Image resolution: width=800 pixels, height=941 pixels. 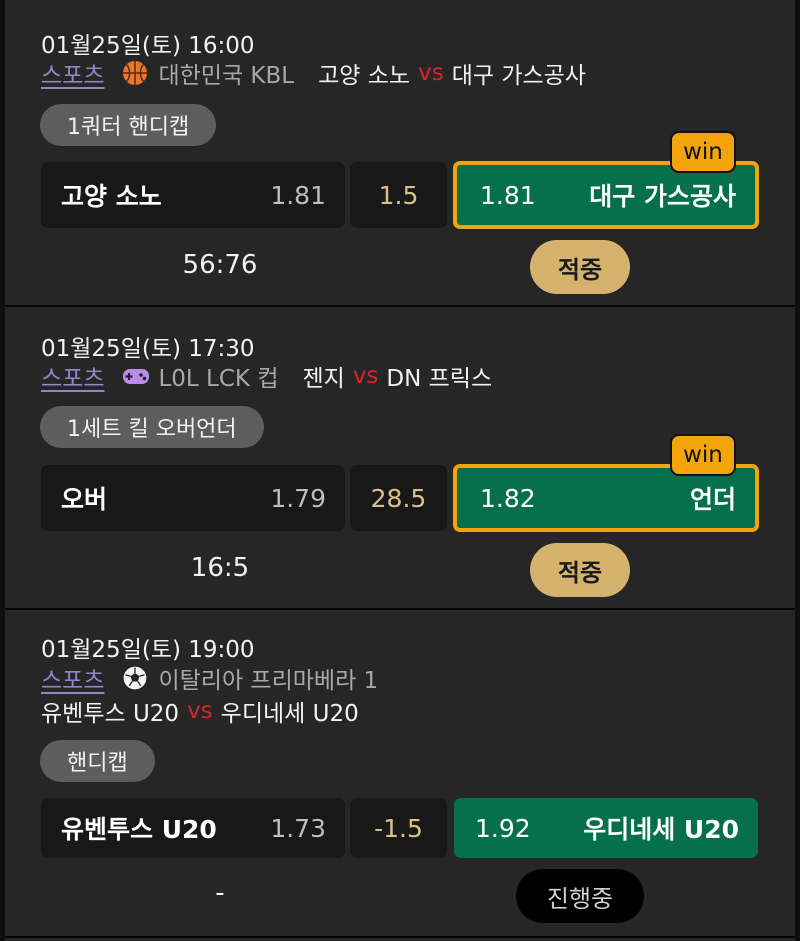 I want to click on home-pick-name: 고양 소노, so click(x=111, y=196).